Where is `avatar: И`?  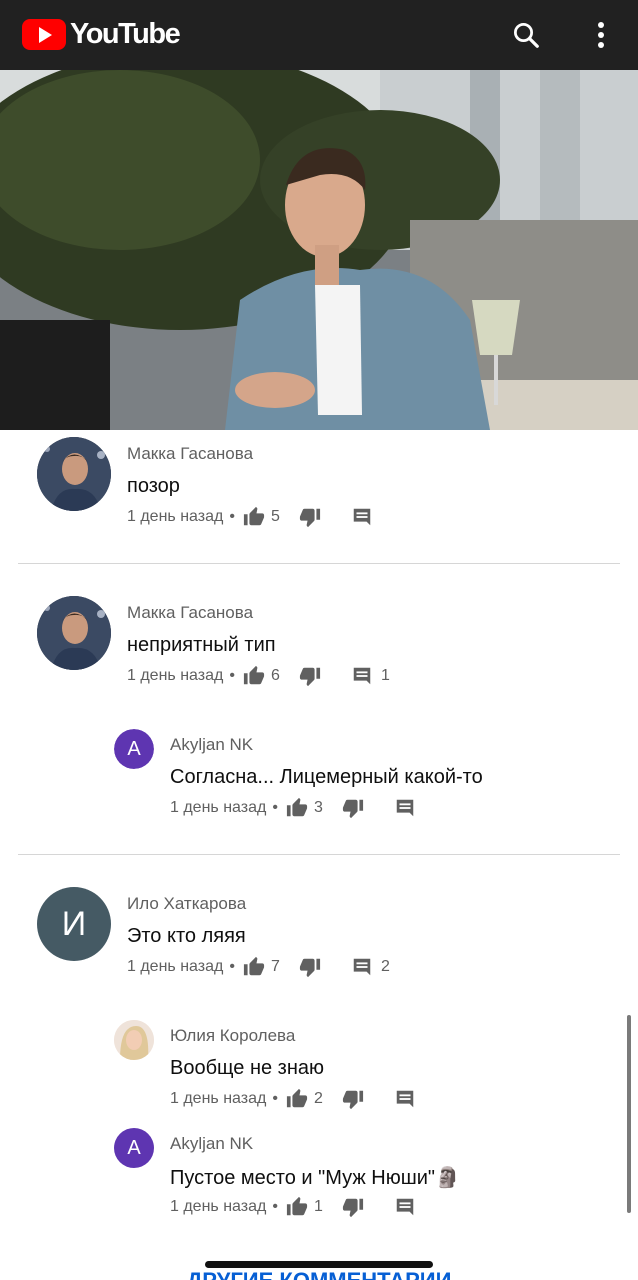 avatar: И is located at coordinates (74, 924).